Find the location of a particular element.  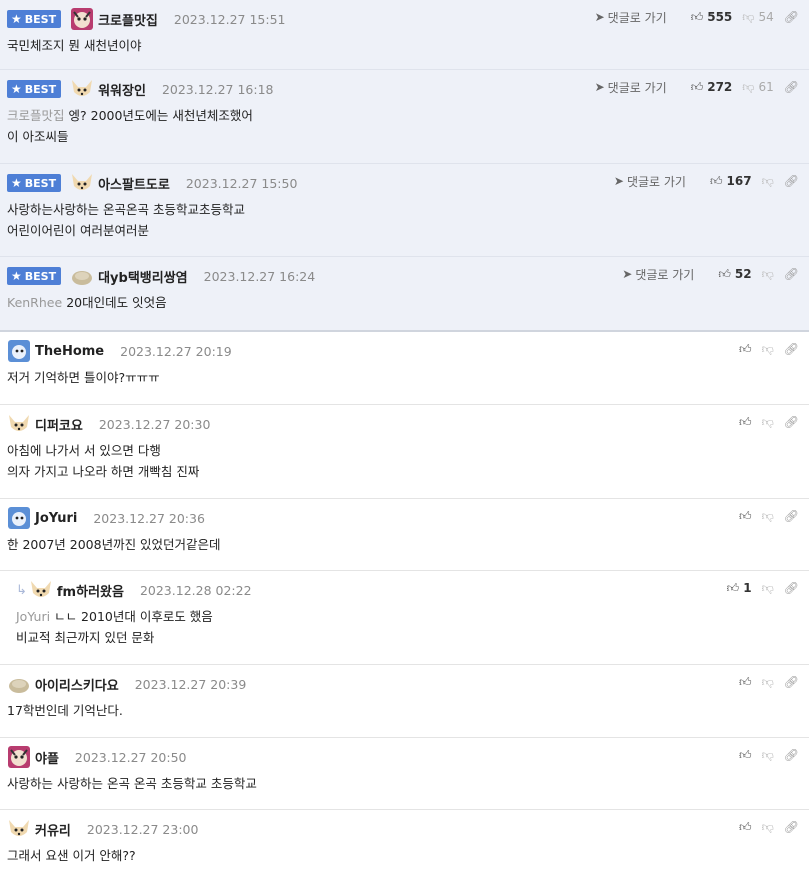

author-nickname: JoYuri is located at coordinates (56, 518).